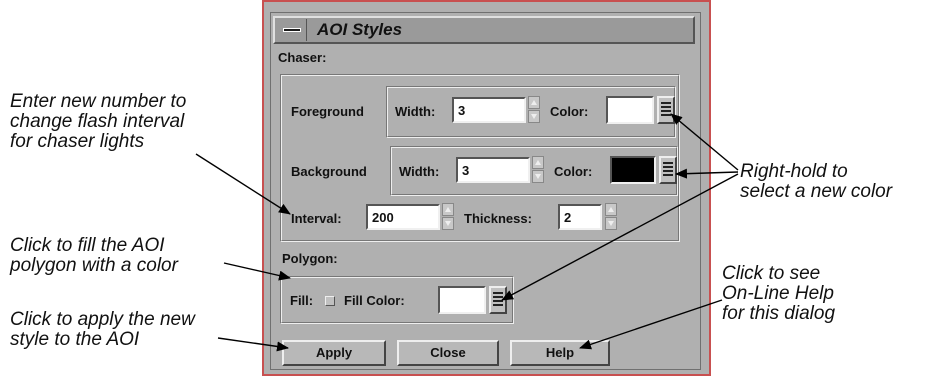  Describe the element at coordinates (77, 141) in the screenshot. I see `annotation-line: for chaser lights` at that location.